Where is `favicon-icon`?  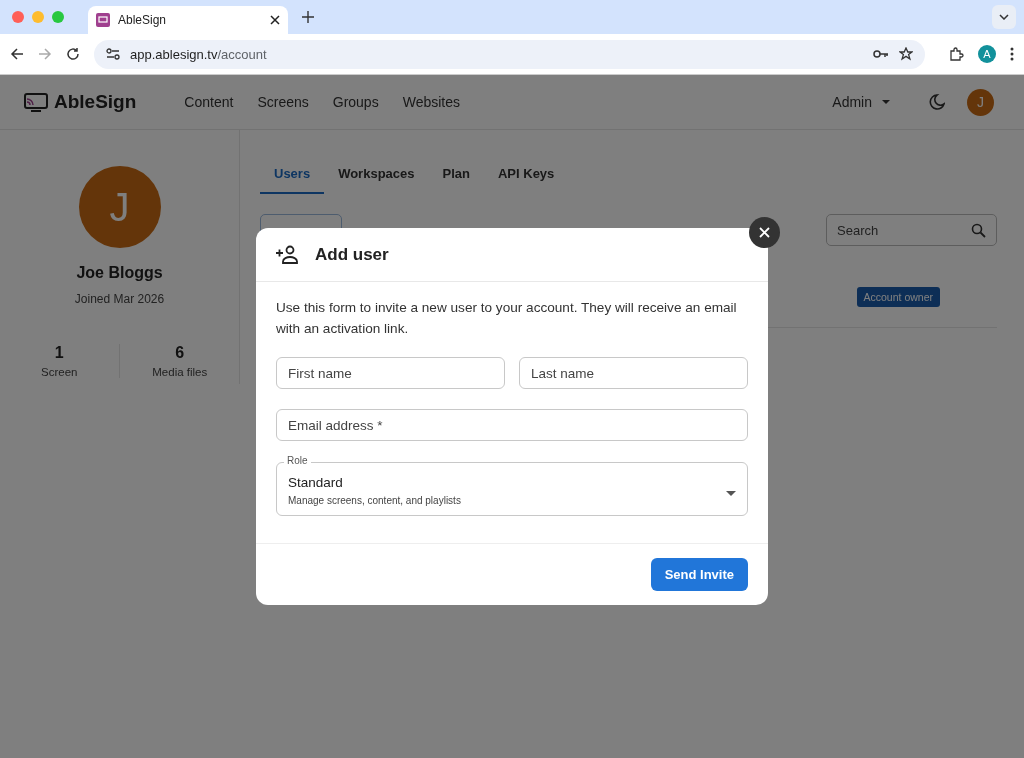
favicon-icon is located at coordinates (103, 20).